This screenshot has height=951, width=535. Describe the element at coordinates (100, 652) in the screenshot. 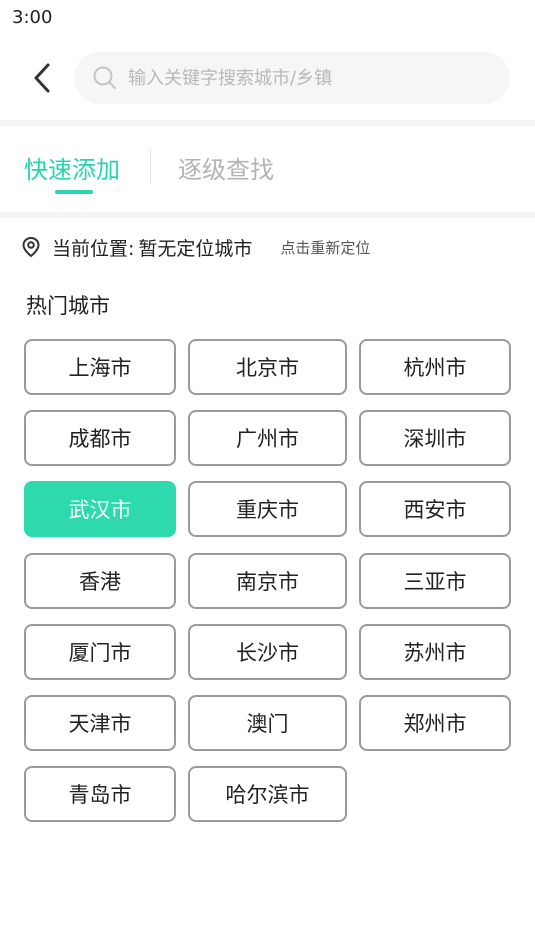

I see `city-button: 厦门市` at that location.